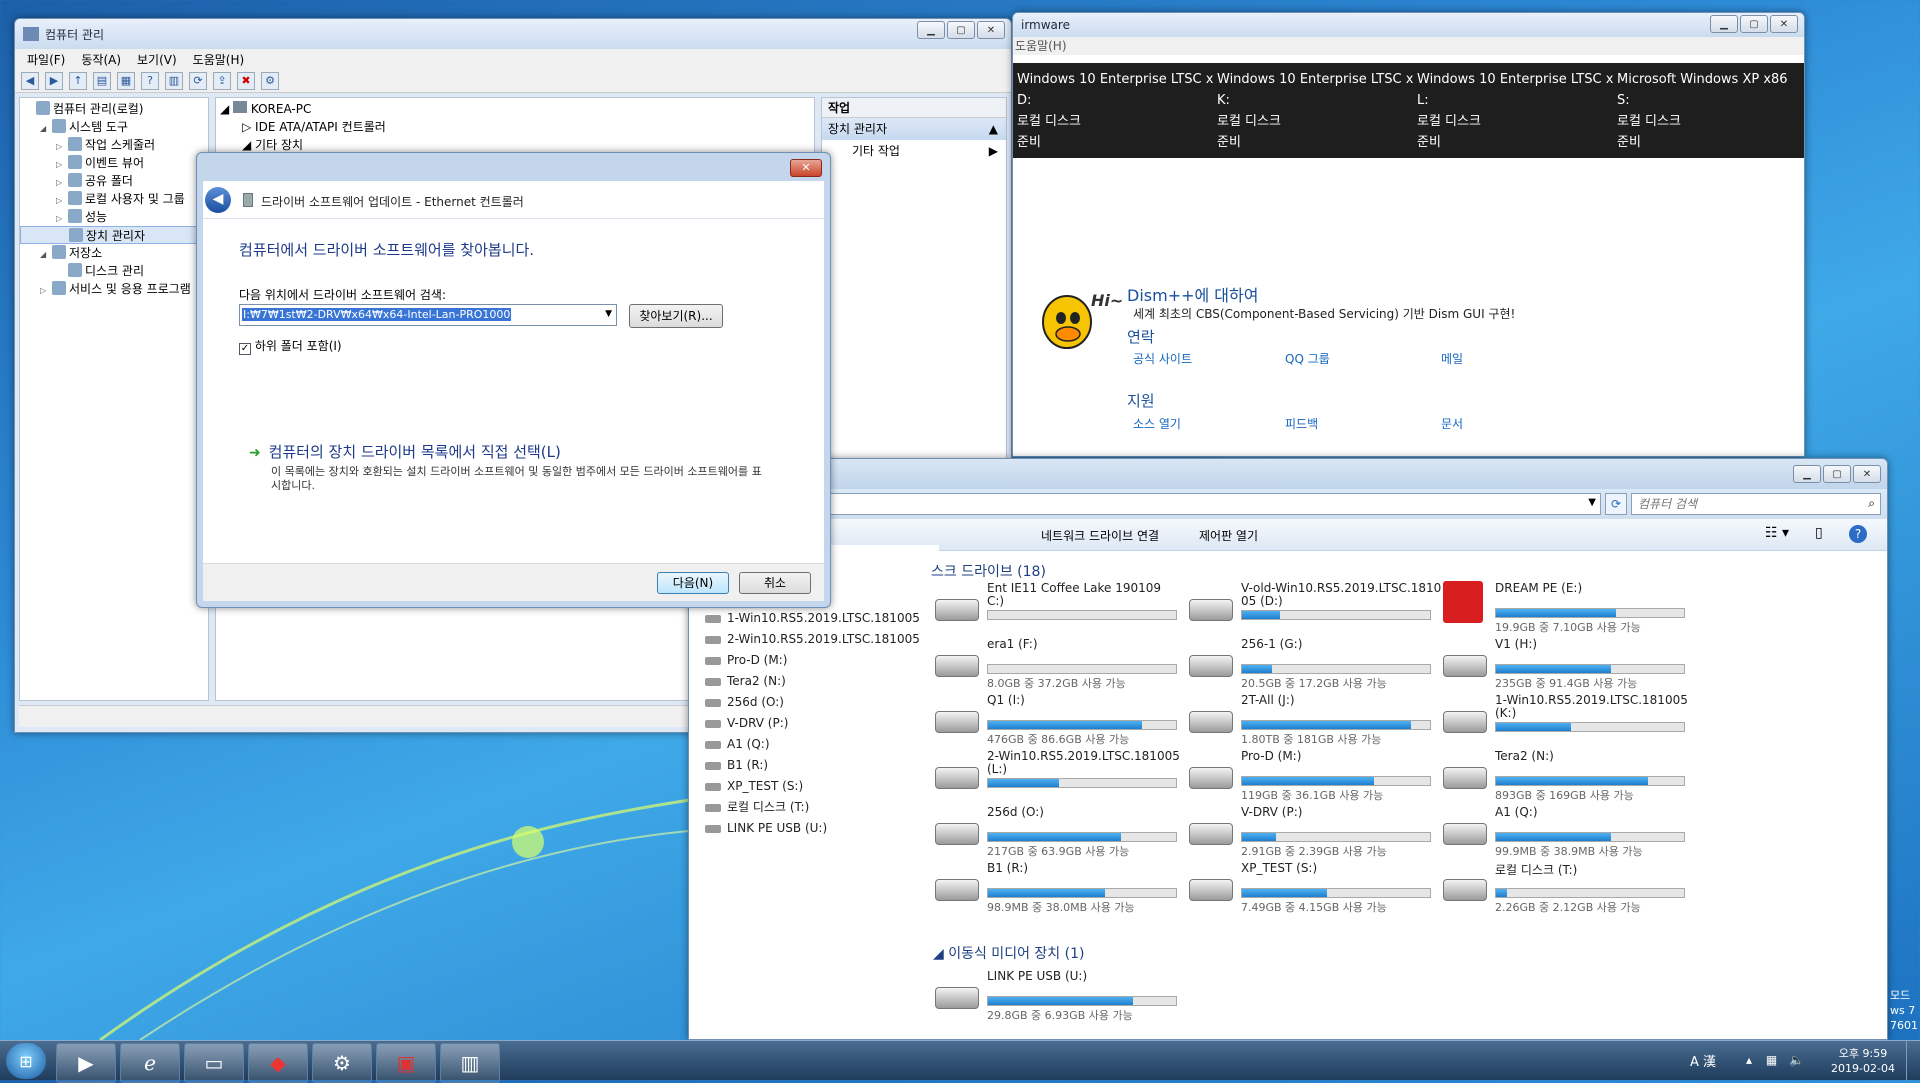 This screenshot has width=1920, height=1083. What do you see at coordinates (342, 1063) in the screenshot?
I see `taskbar-dism: ⚙` at bounding box center [342, 1063].